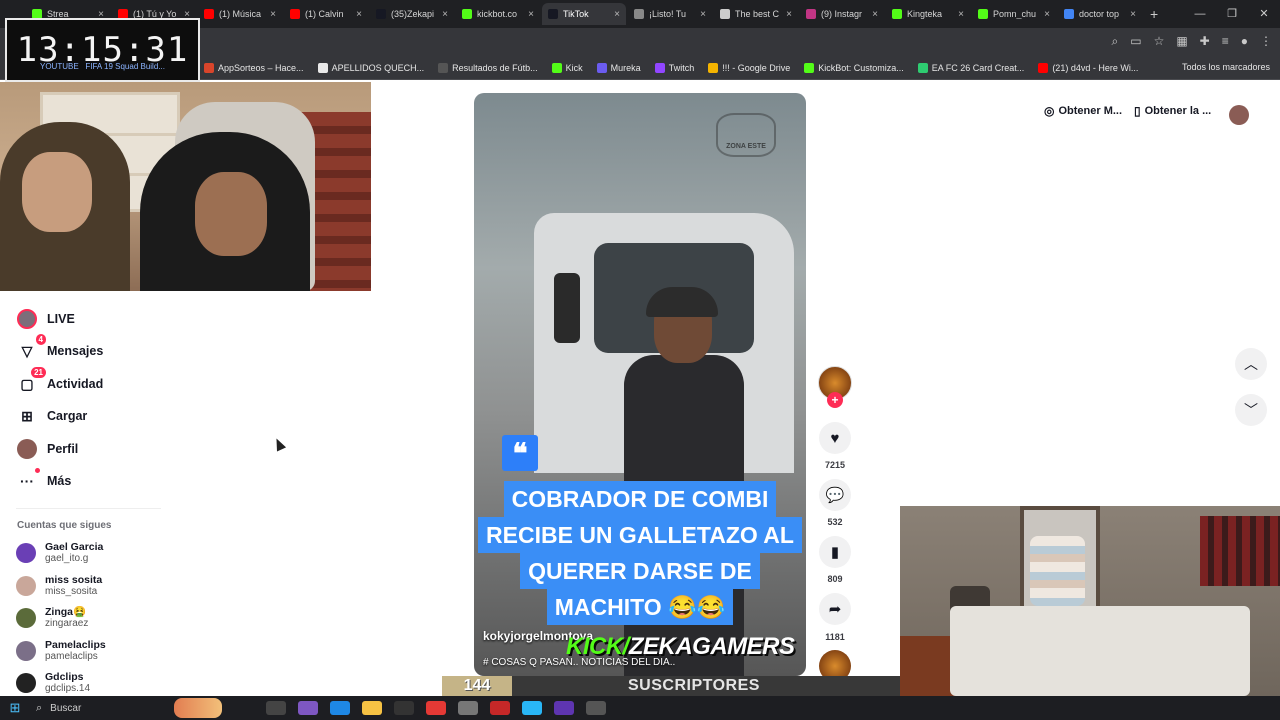  I want to click on browser-tab: (1) Música ×, so click(240, 14).